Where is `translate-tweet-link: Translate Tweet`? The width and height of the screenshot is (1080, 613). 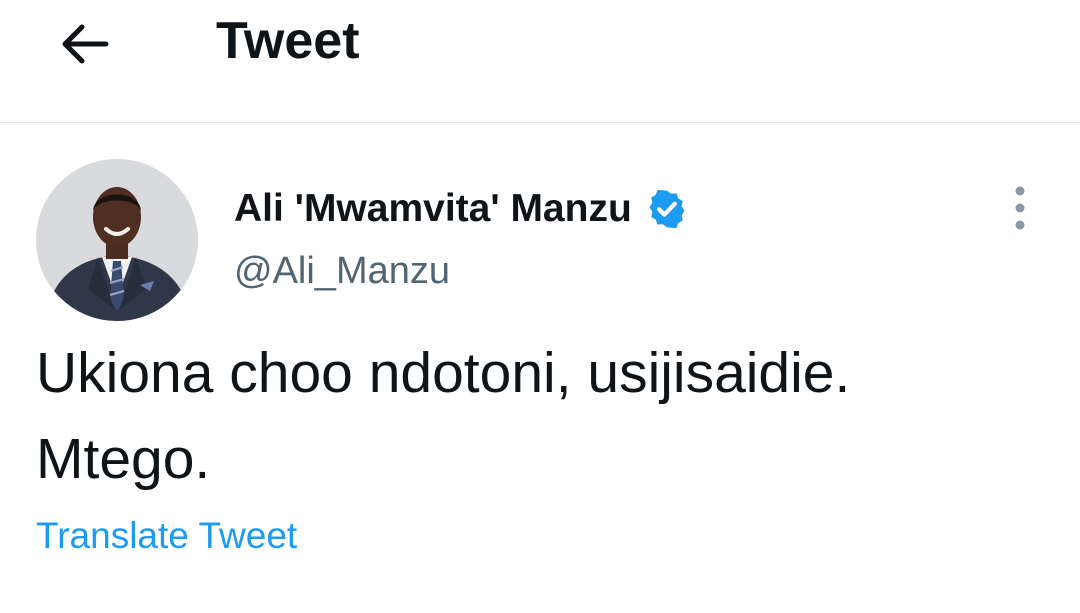 translate-tweet-link: Translate Tweet is located at coordinates (166, 536).